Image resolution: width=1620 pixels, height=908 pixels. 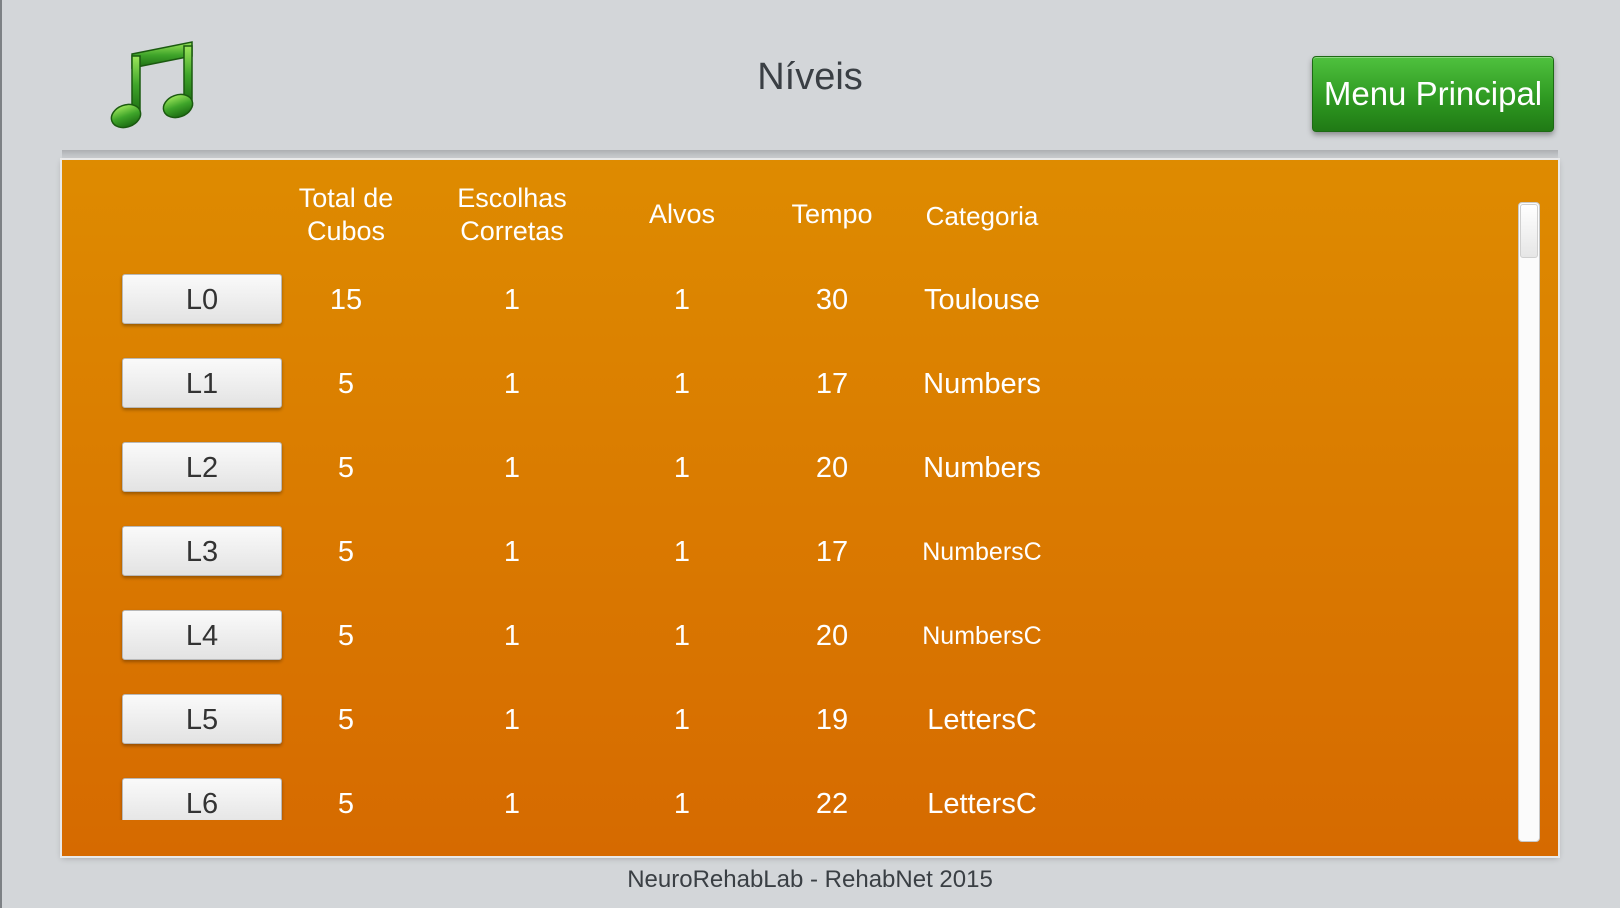 I want to click on level-button-l6: L6, so click(x=202, y=799).